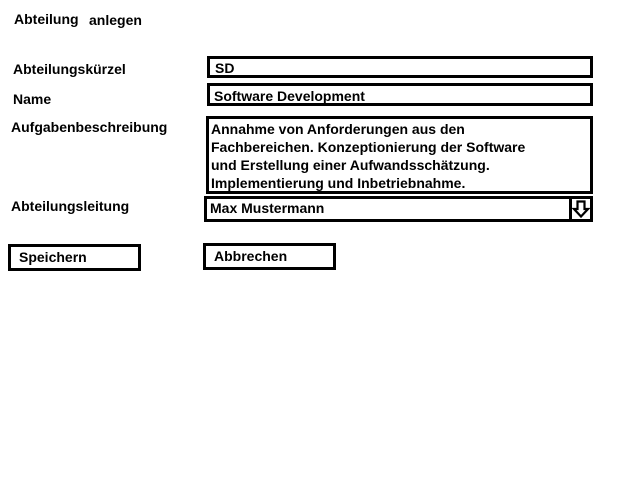 Image resolution: width=640 pixels, height=480 pixels. I want to click on dropdown-toggle, so click(579, 210).